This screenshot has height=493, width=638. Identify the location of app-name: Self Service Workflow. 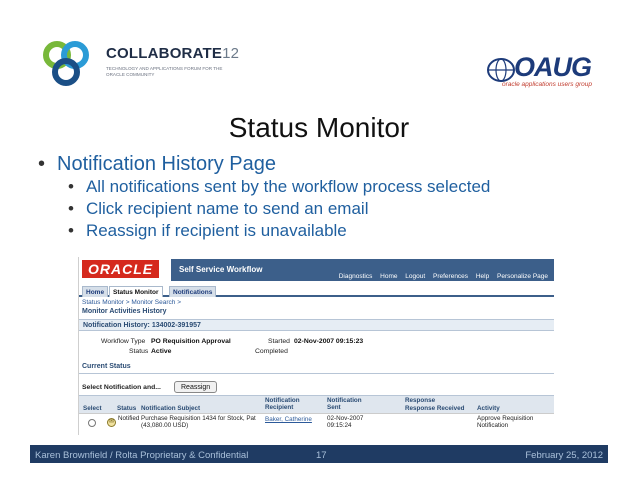
(221, 269).